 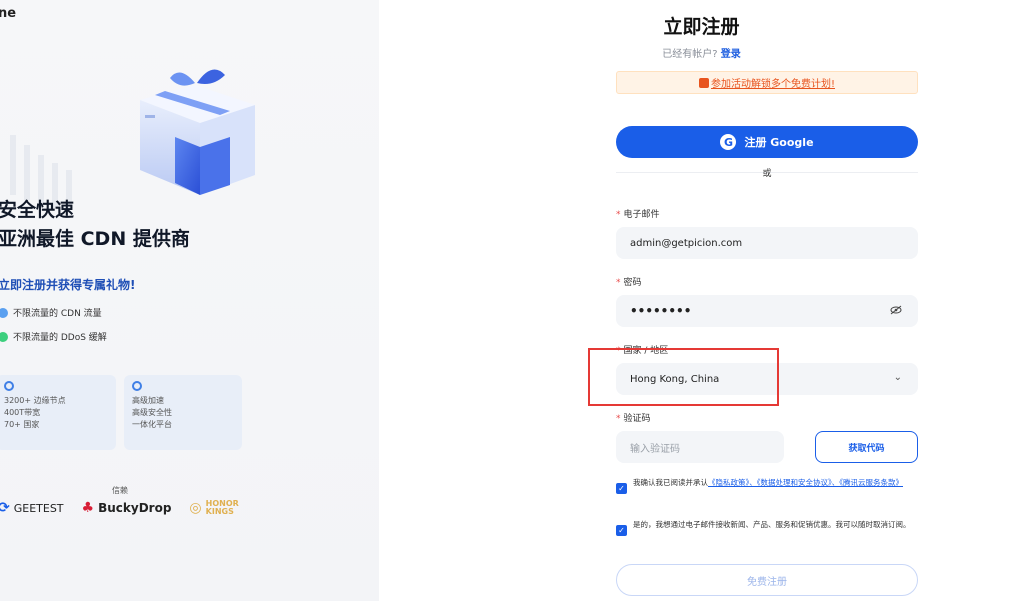 I want to click on region-select: Hong Kong, China ⌄, so click(x=767, y=379).